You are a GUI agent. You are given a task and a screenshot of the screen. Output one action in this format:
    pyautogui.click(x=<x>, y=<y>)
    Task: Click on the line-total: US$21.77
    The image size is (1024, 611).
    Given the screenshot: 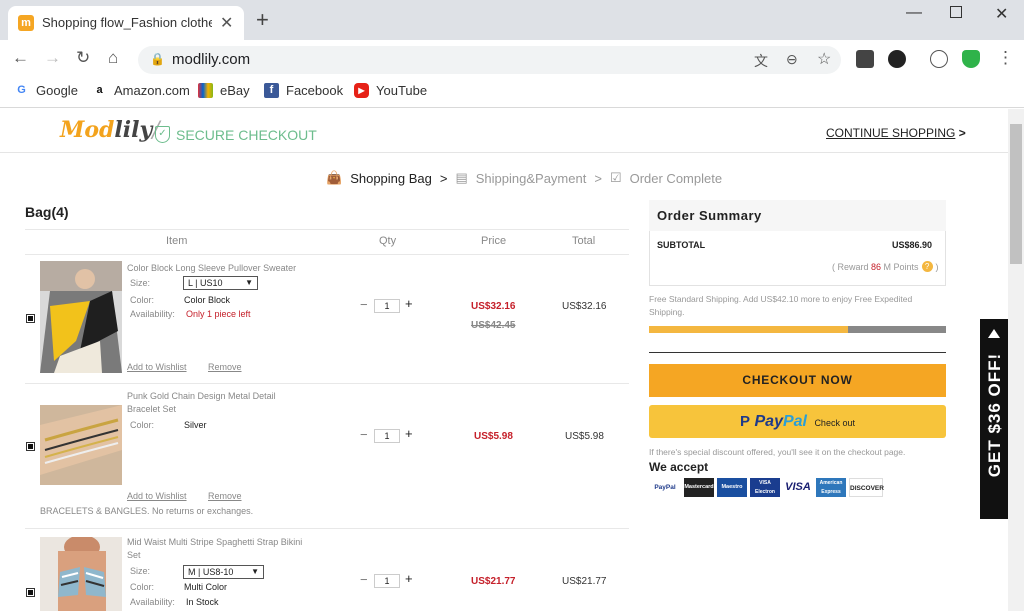 What is the action you would take?
    pyautogui.click(x=584, y=581)
    